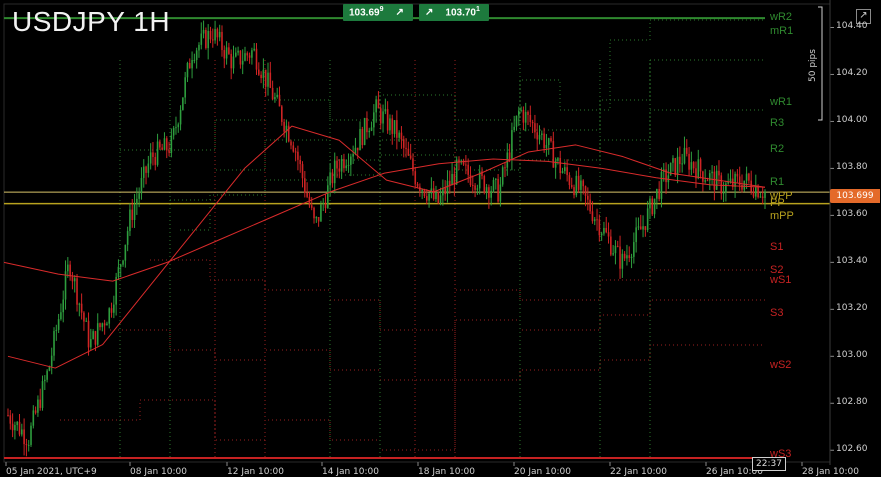  I want to click on y-axis-label: 103.40, so click(852, 261).